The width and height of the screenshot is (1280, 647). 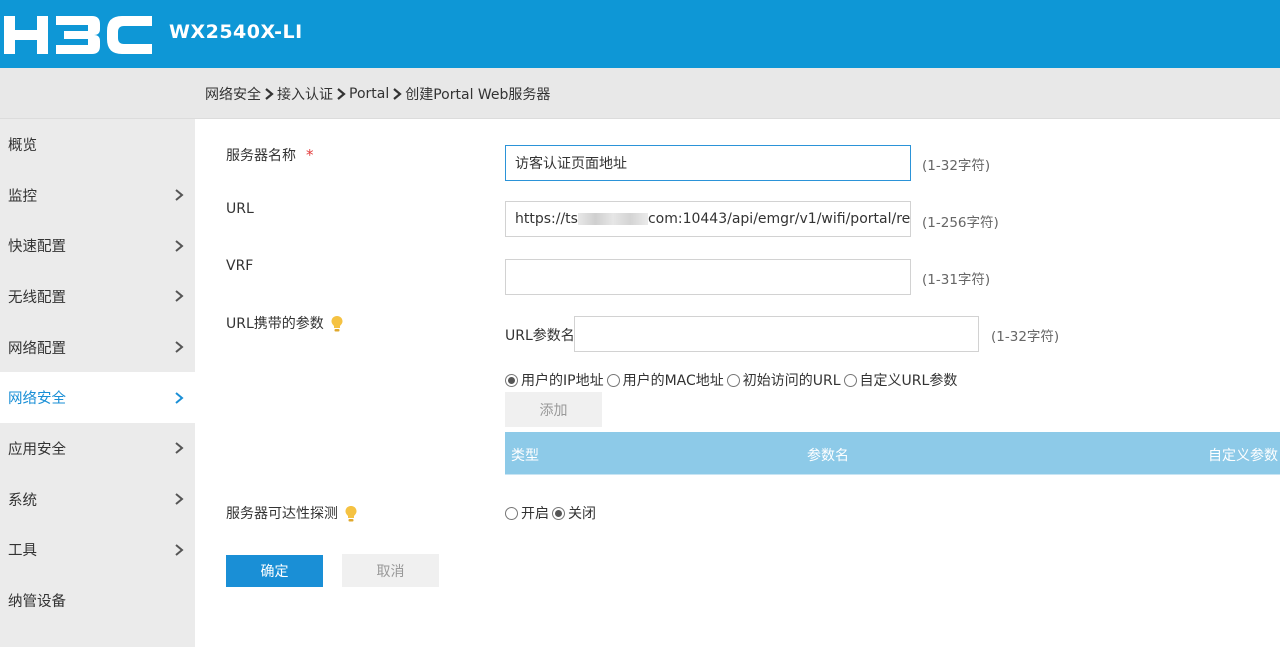 I want to click on sidebar-item-wireless-config: 无线配置, so click(x=97, y=296).